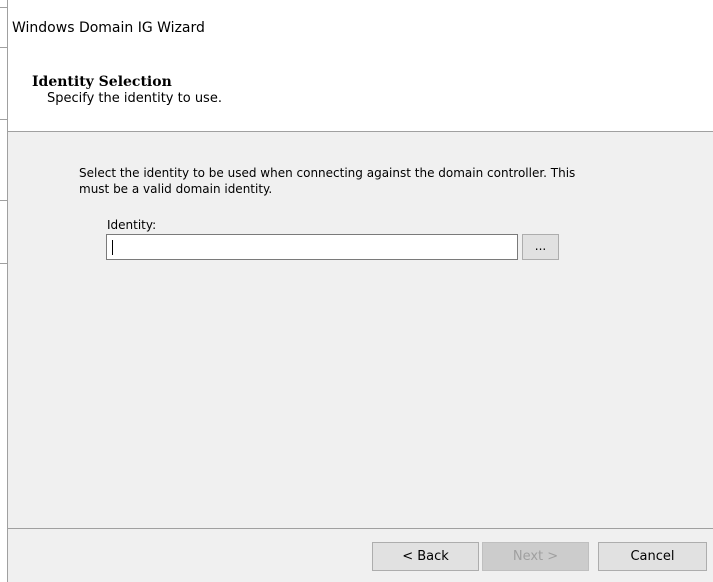 The width and height of the screenshot is (713, 582). What do you see at coordinates (312, 247) in the screenshot?
I see `identity-input` at bounding box center [312, 247].